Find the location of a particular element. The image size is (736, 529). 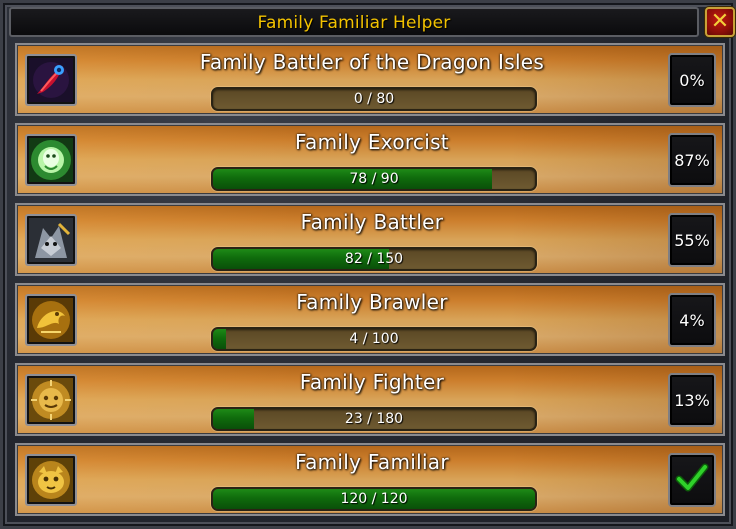

achievement-name: Family Brawler is located at coordinates (372, 302).